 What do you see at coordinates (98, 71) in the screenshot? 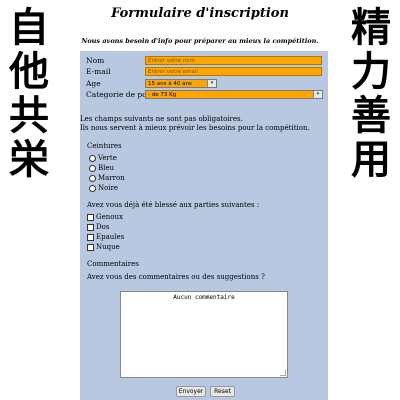
I see `email-label: E-mail` at bounding box center [98, 71].